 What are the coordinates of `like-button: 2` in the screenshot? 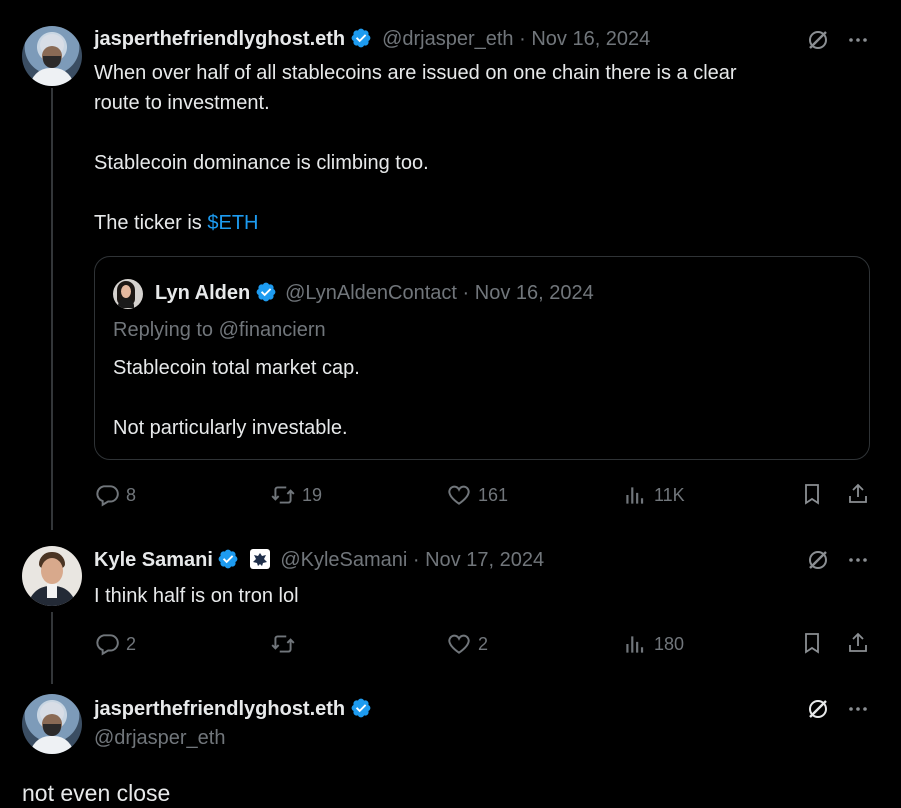 It's located at (467, 644).